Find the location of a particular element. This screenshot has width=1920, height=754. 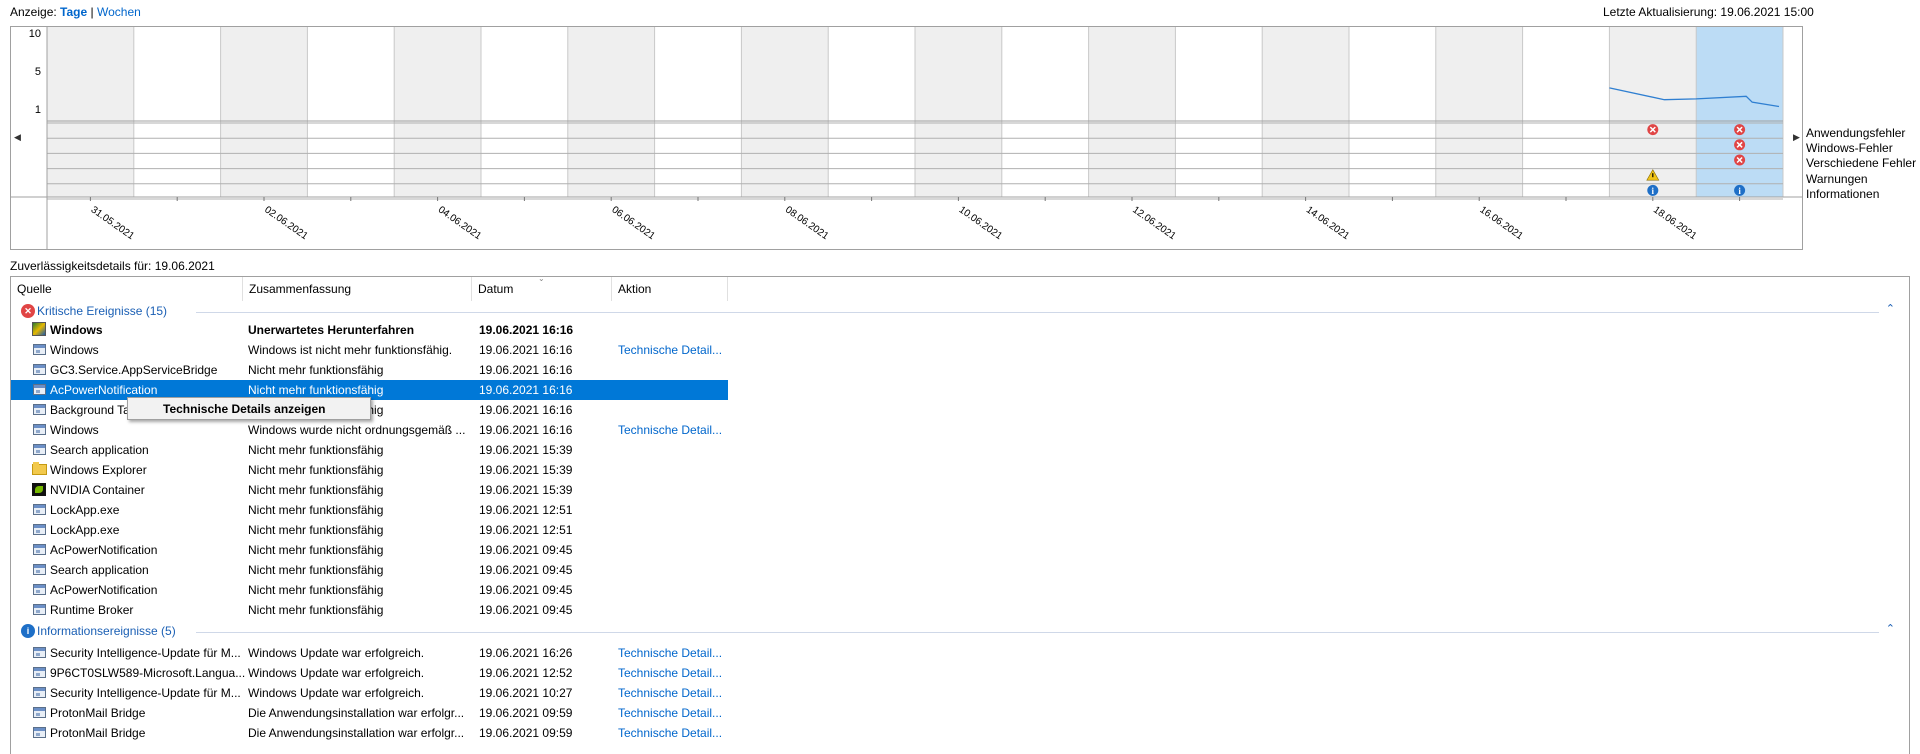

context-menu-item-technical-details: Technische Details anzeigen is located at coordinates (244, 409).